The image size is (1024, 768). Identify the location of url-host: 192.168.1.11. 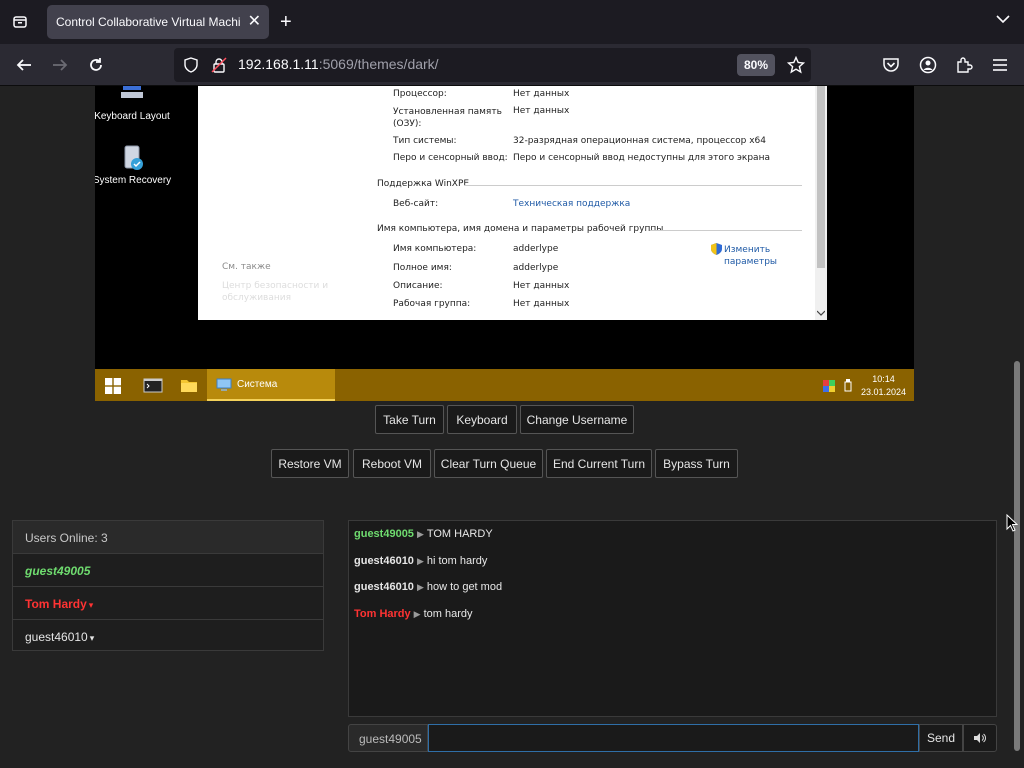
(278, 64).